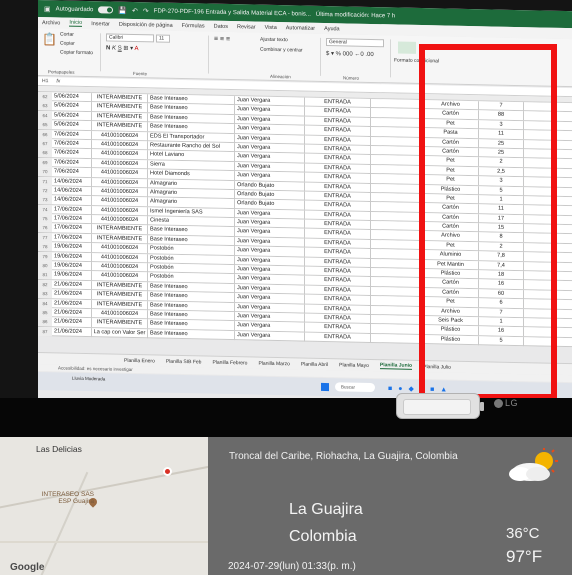  What do you see at coordinates (350, 54) in the screenshot?
I see `currency-percent-icons: $ ▾ % 000 ←0 .00` at bounding box center [350, 54].